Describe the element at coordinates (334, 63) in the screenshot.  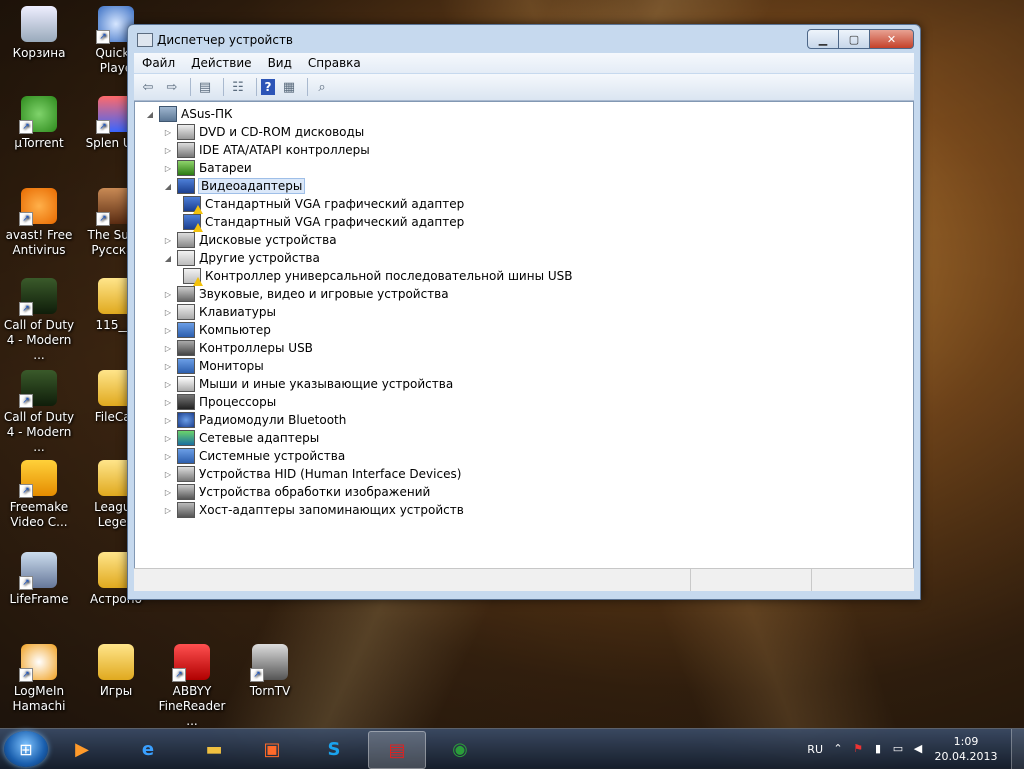
I see `menu-help: Справка` at that location.